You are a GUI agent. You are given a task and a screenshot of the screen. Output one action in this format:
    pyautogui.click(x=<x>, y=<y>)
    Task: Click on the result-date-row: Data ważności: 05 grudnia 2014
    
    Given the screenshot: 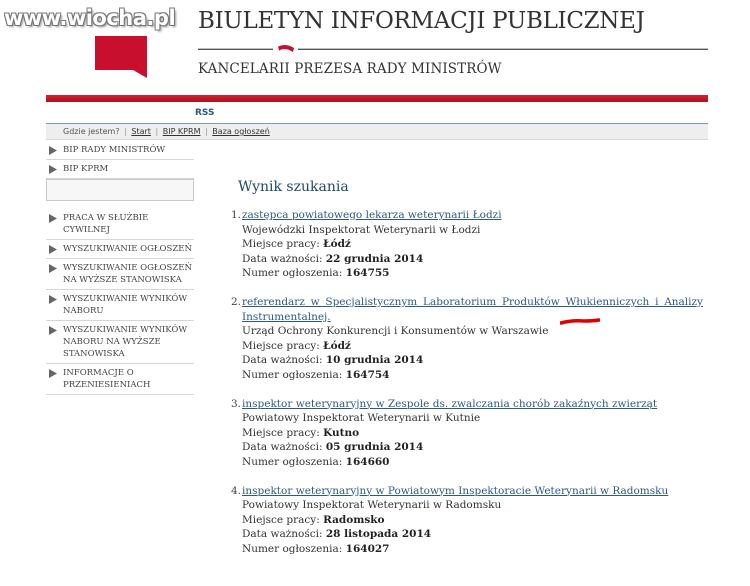 What is the action you would take?
    pyautogui.click(x=472, y=447)
    